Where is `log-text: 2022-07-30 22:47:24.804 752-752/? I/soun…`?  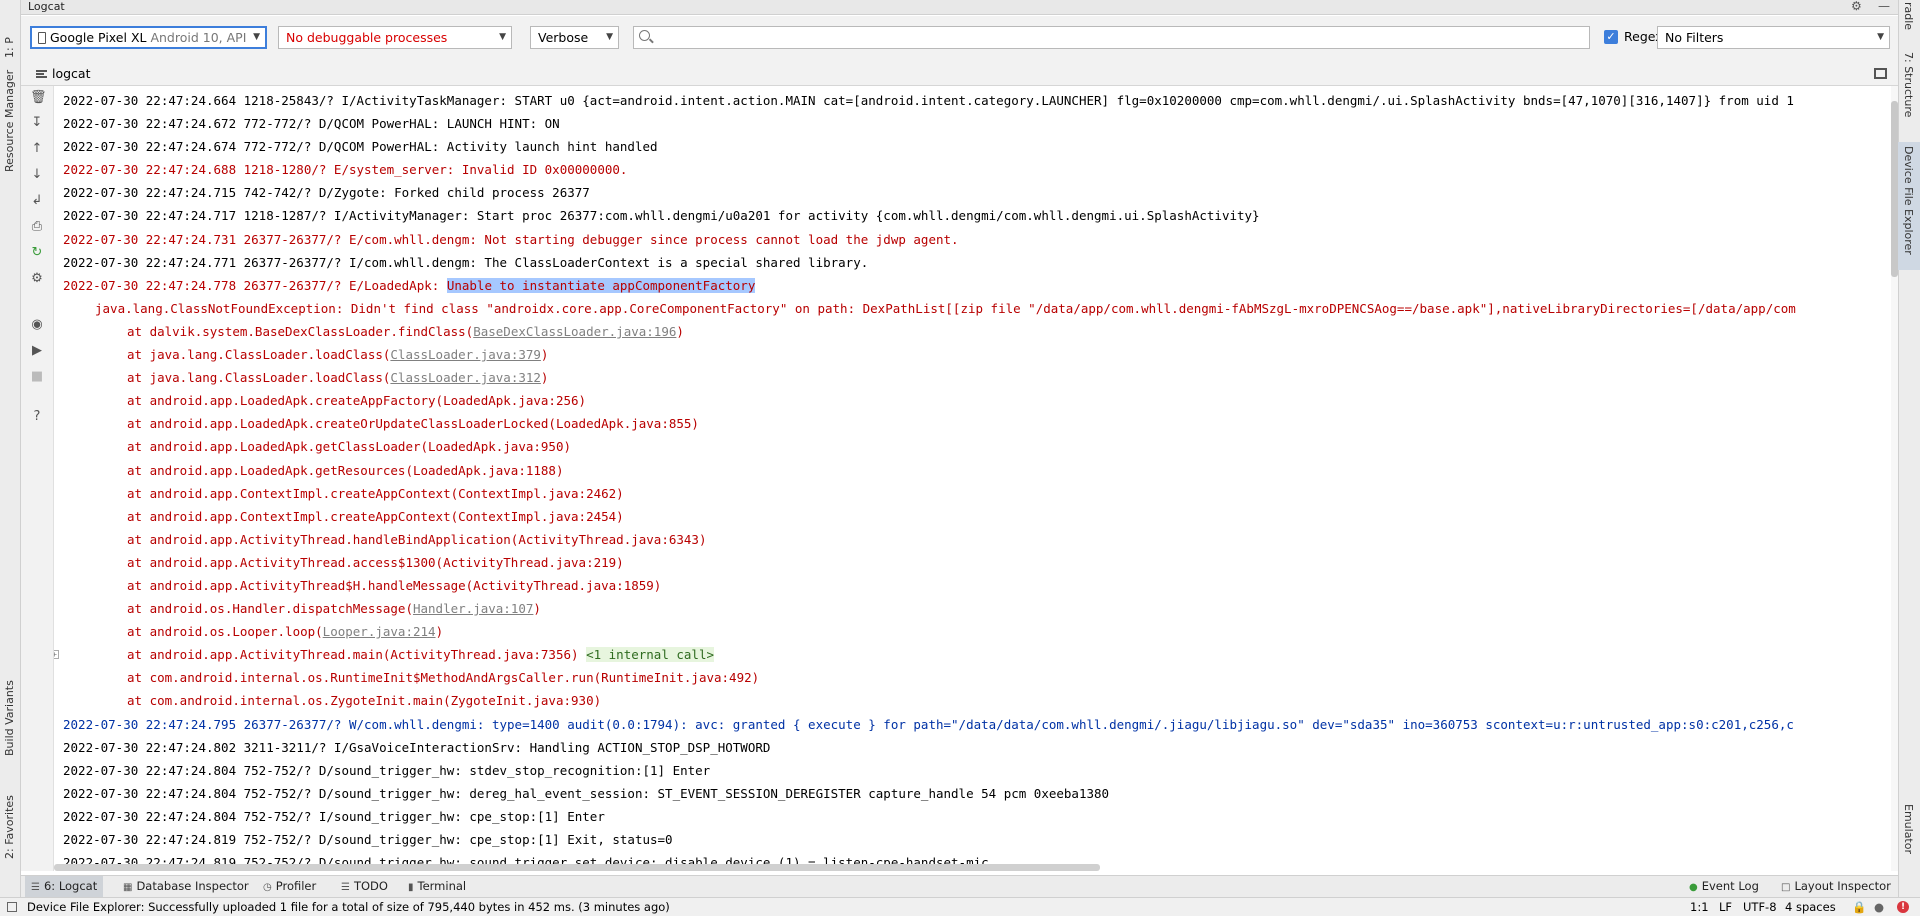 log-text: 2022-07-30 22:47:24.804 752-752/? I/soun… is located at coordinates (334, 816).